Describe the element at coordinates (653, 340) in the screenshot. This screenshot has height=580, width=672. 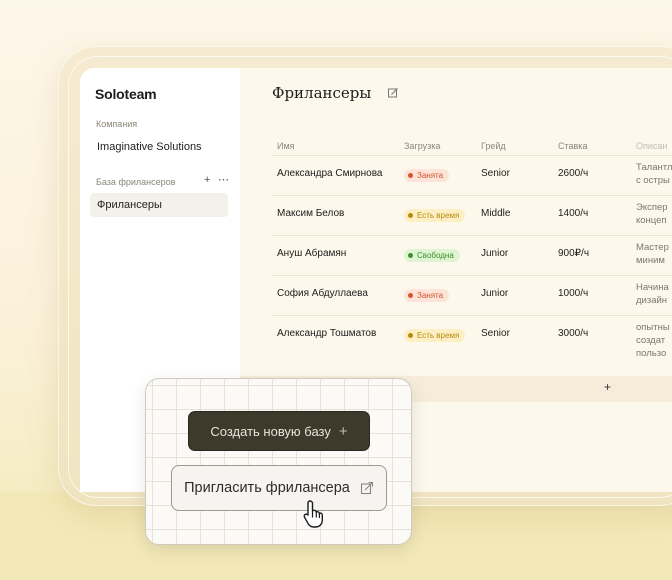
I see `cell-description: опытны создат пользо` at that location.